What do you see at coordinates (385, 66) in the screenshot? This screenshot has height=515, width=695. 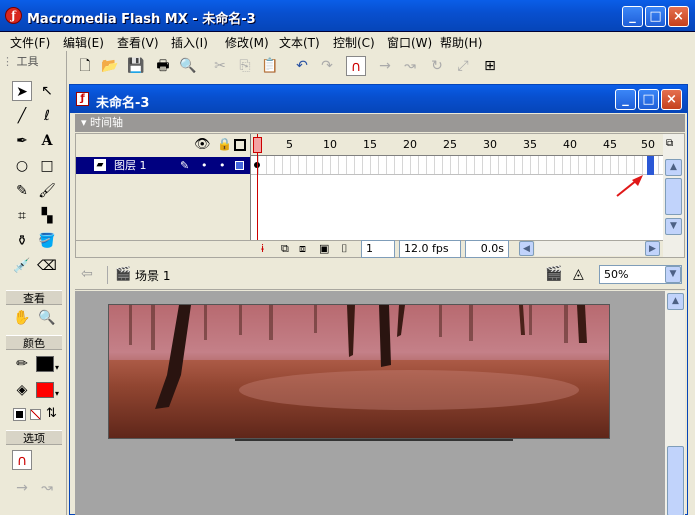 I see `smooth-icon: →` at bounding box center [385, 66].